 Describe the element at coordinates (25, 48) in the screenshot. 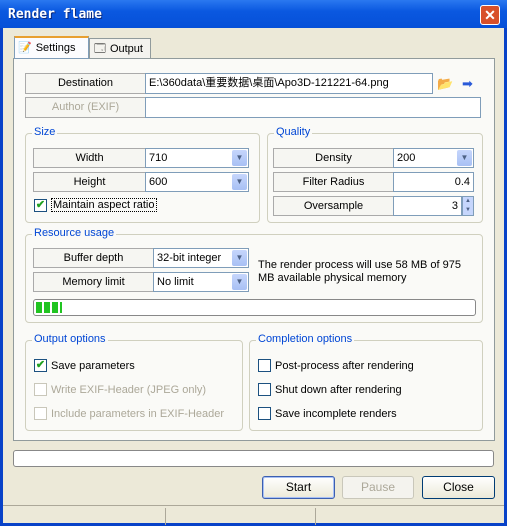

I see `settings-icon: 📝` at that location.